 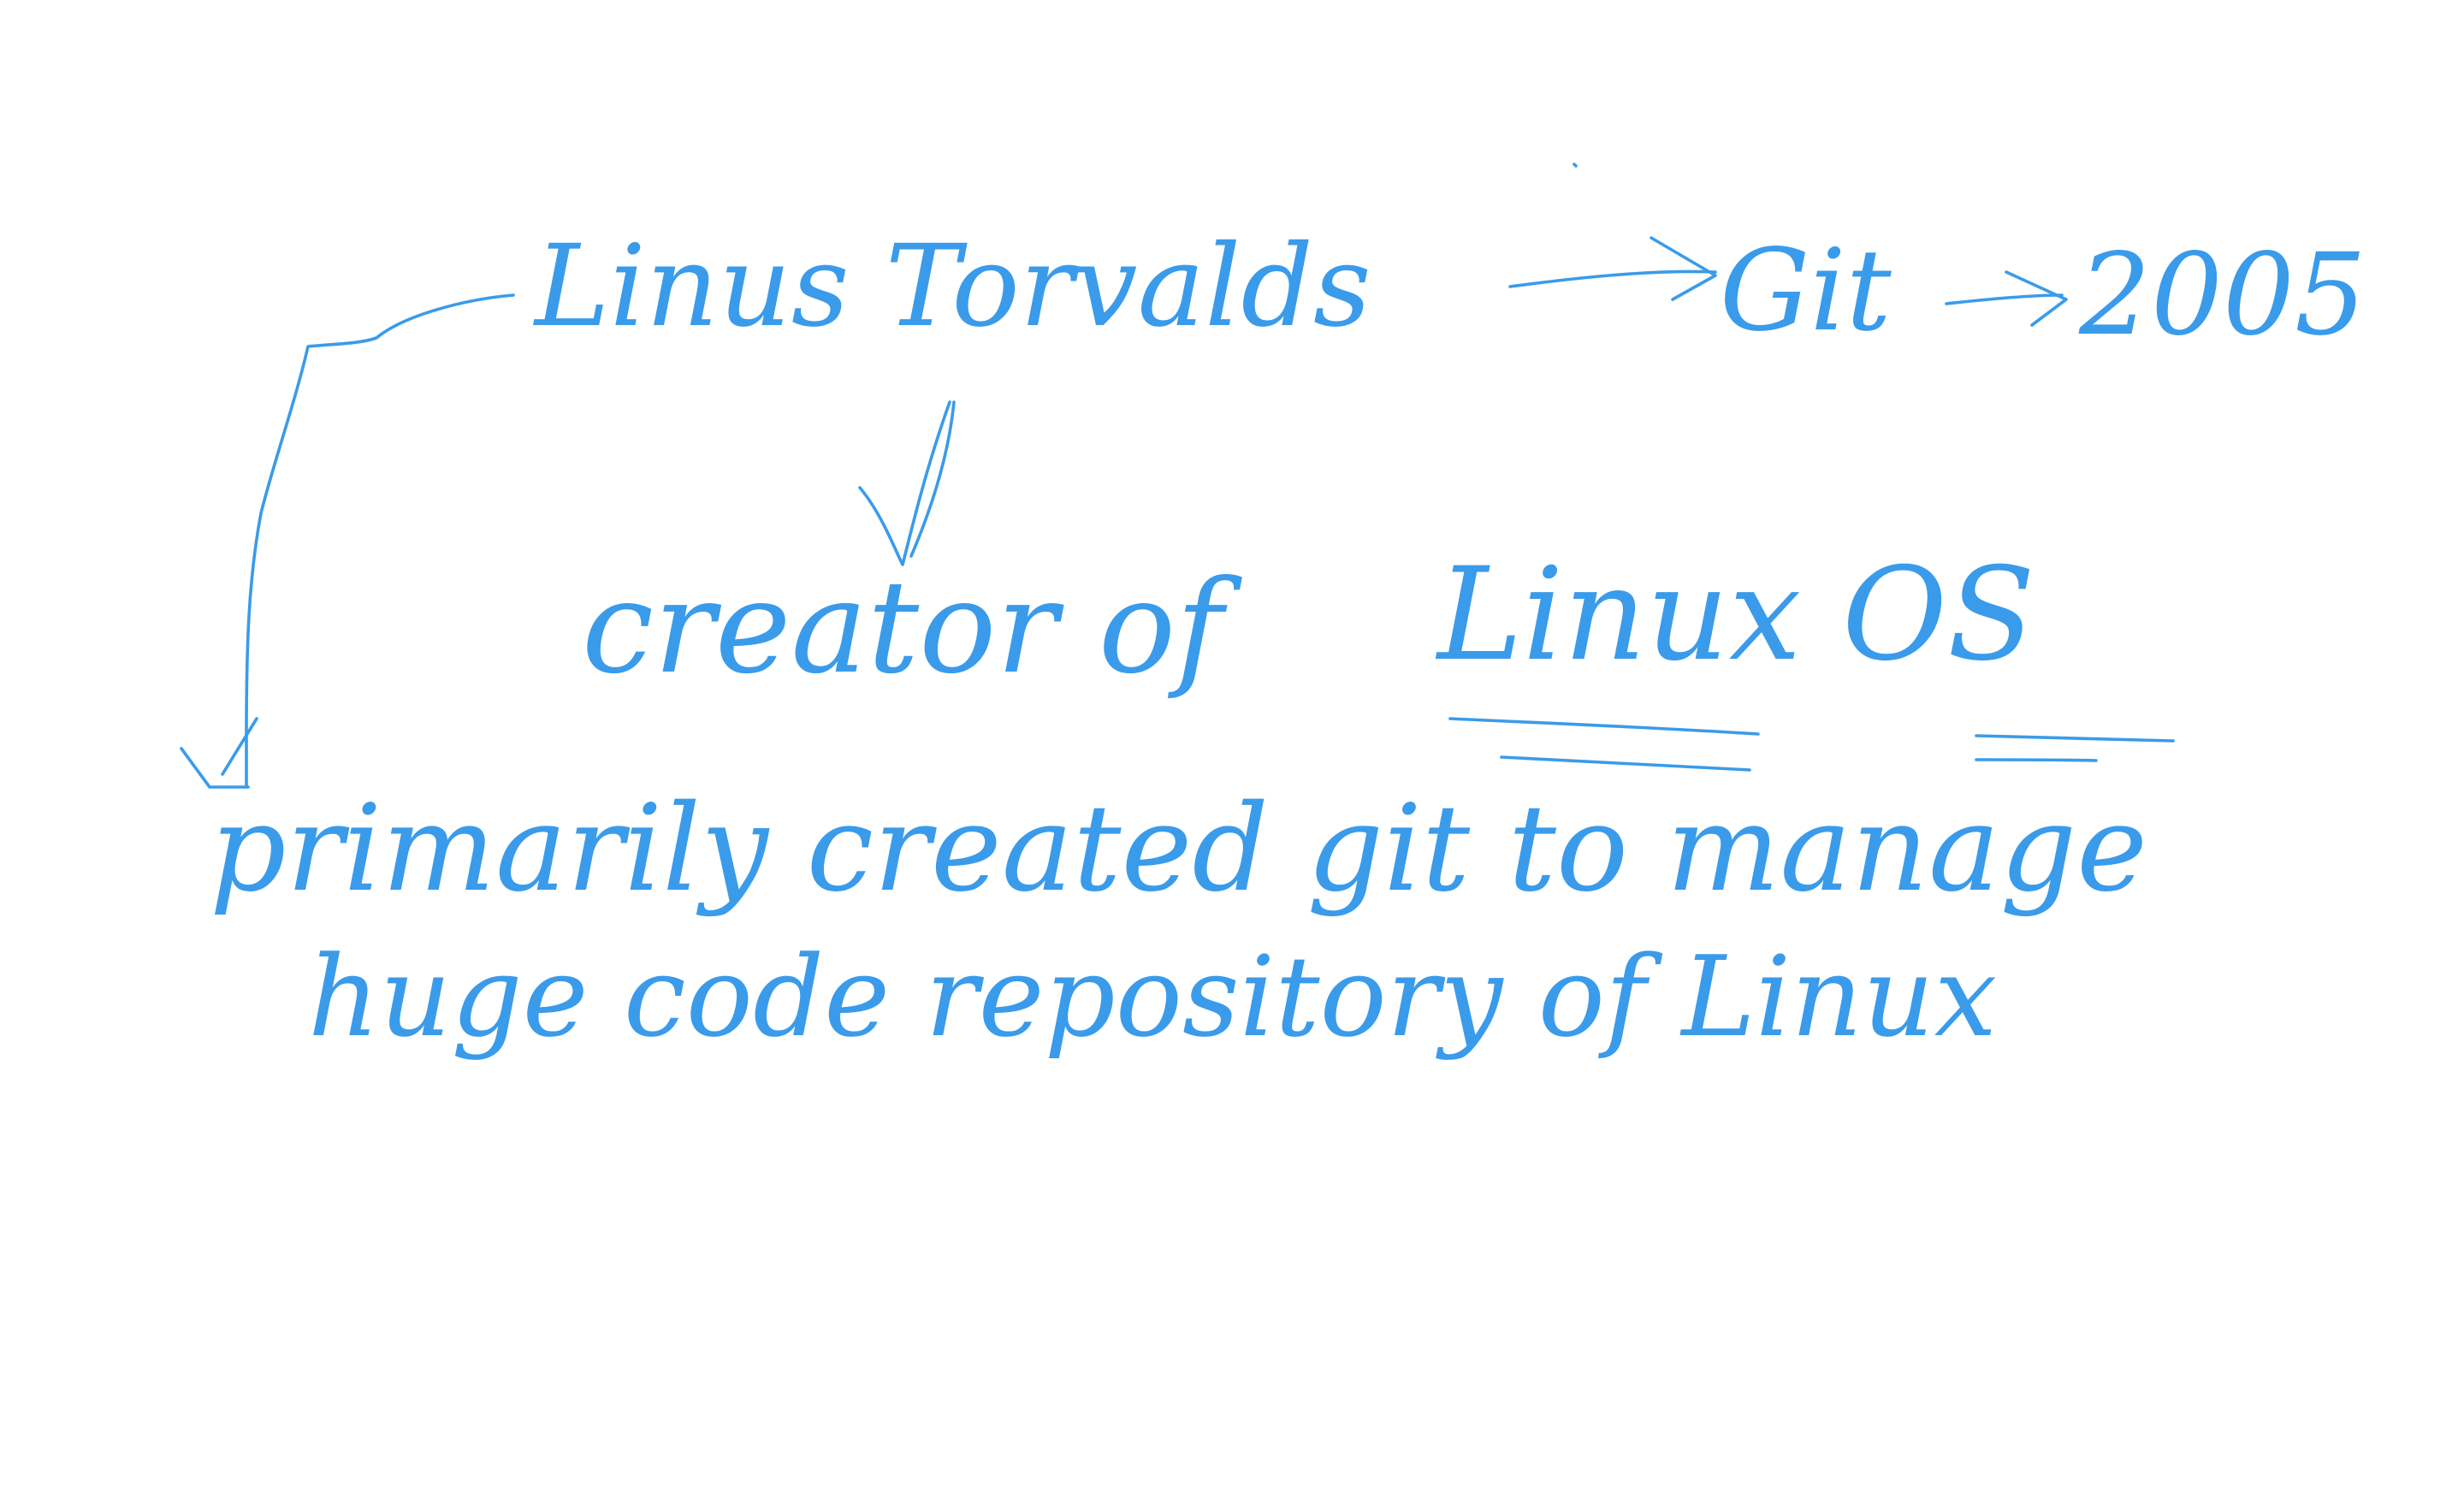 What do you see at coordinates (1178, 849) in the screenshot?
I see `note-line3: primarily created git to manage` at bounding box center [1178, 849].